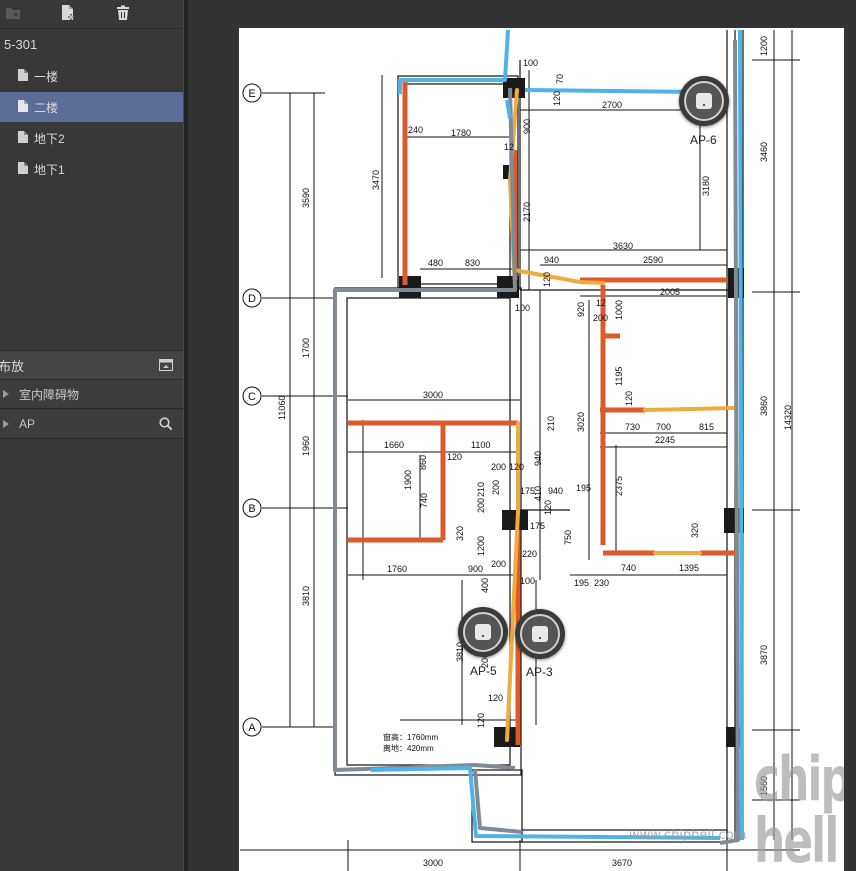 Image resolution: width=856 pixels, height=871 pixels. I want to click on tree-item-basement-1: 地下1, so click(91, 169).